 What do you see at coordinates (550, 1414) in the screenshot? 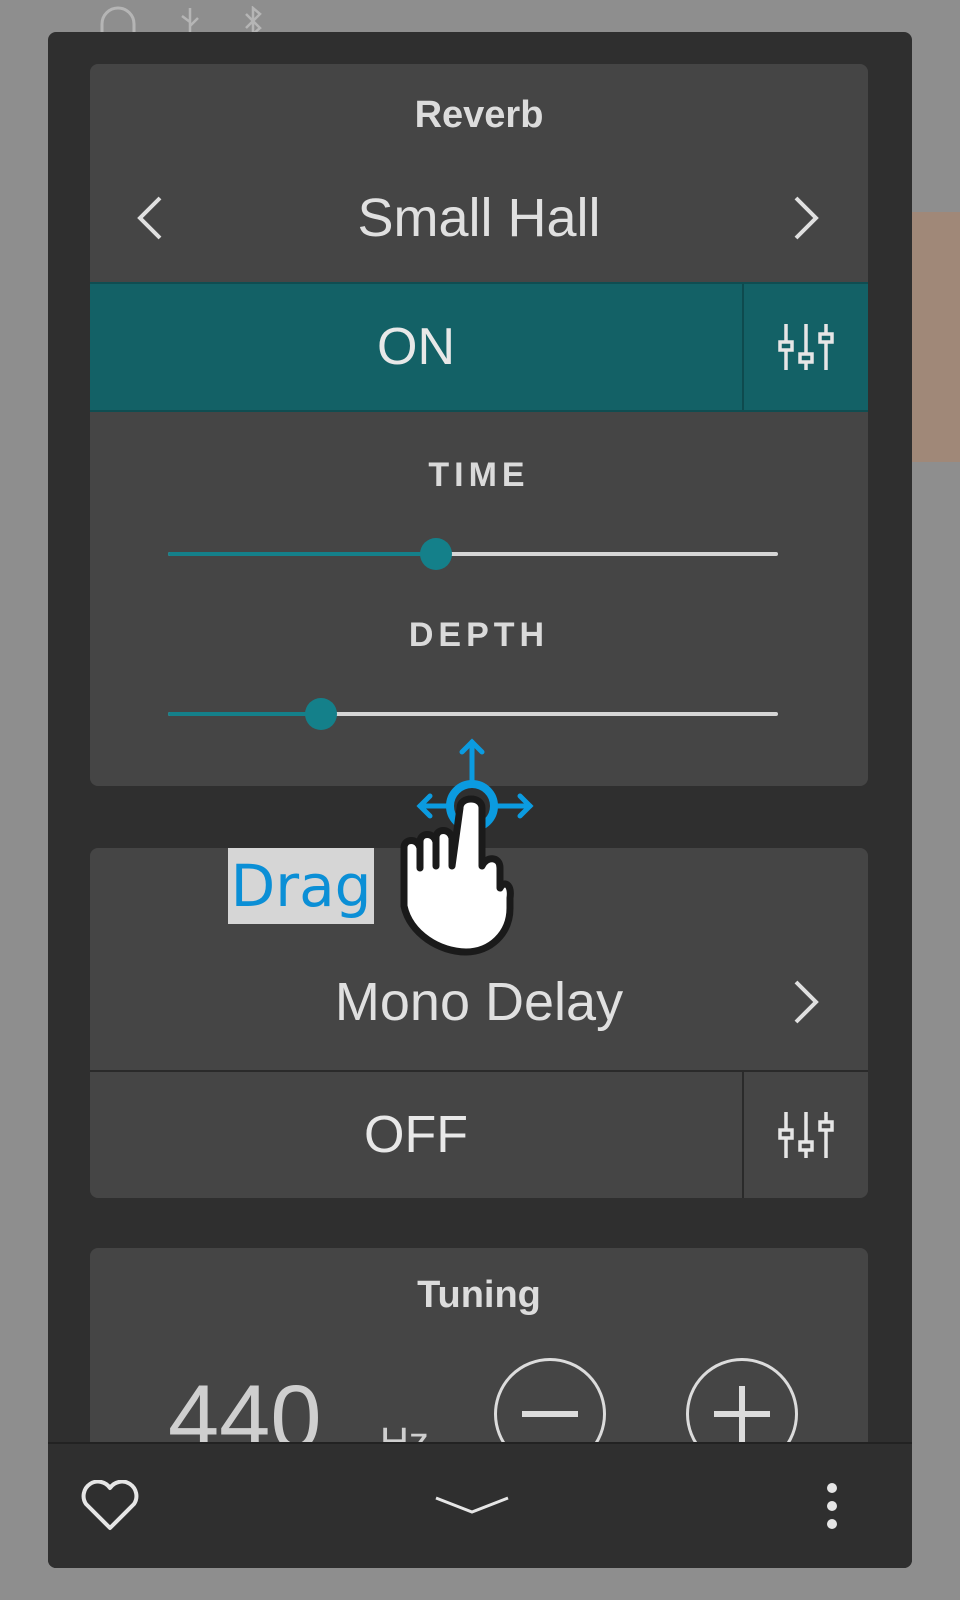
I see `minus-icon` at bounding box center [550, 1414].